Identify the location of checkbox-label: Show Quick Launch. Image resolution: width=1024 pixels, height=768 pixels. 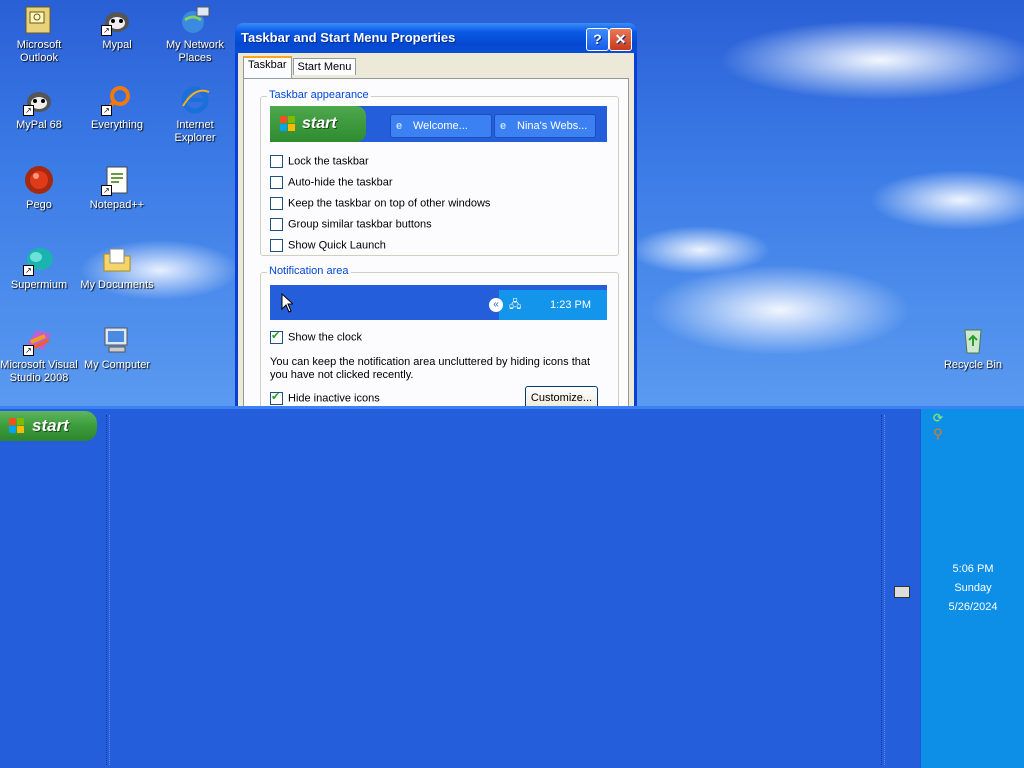
(337, 245).